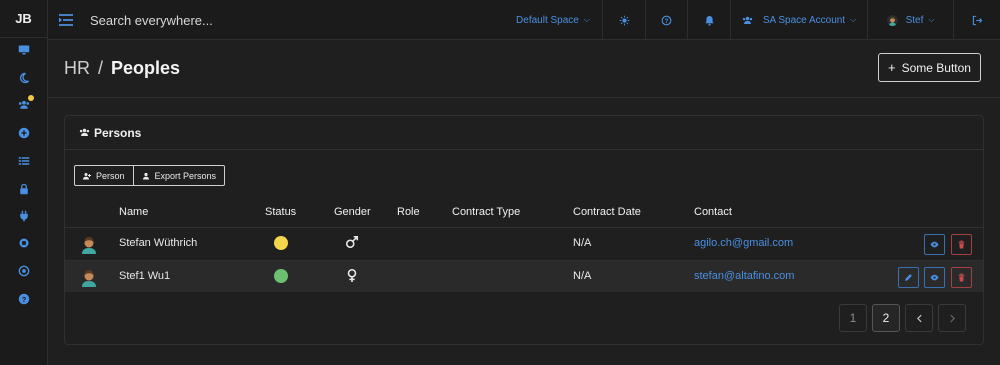  I want to click on help-circle-icon: ?, so click(666, 20).